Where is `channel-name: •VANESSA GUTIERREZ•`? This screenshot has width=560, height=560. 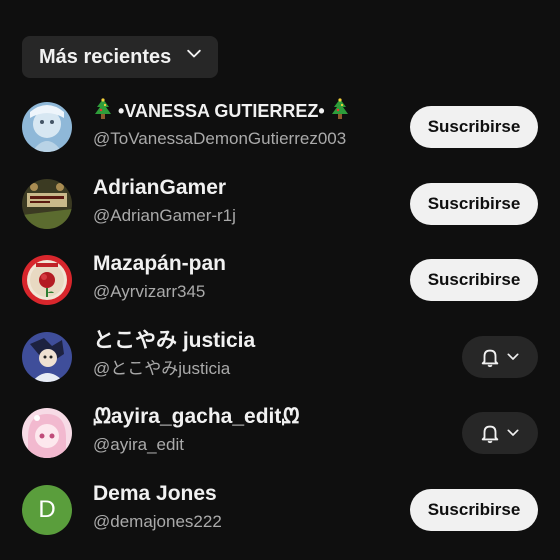 channel-name: •VANESSA GUTIERREZ• is located at coordinates (221, 111).